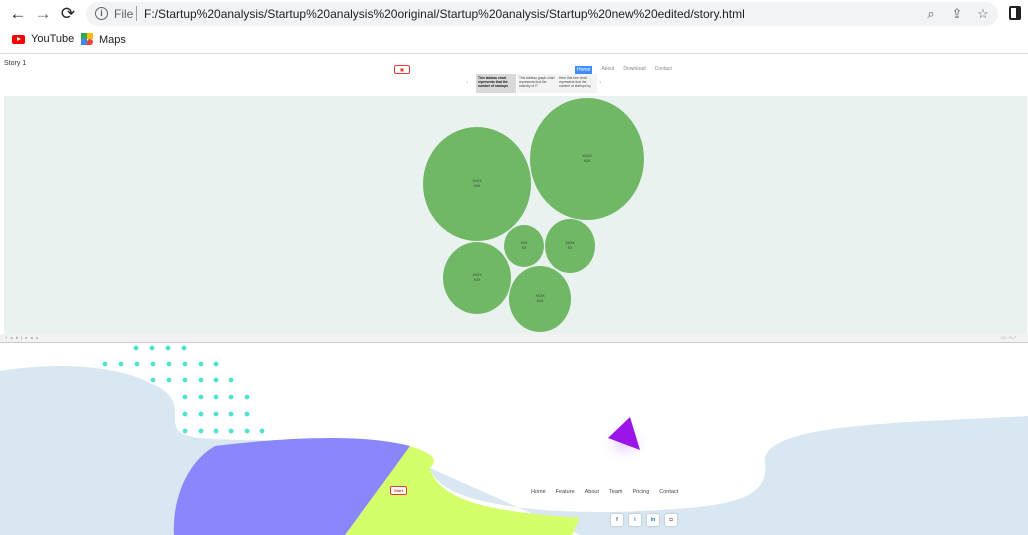 This screenshot has height=535, width=1028. What do you see at coordinates (668, 492) in the screenshot?
I see `footer-nav-contact: Contact` at bounding box center [668, 492].